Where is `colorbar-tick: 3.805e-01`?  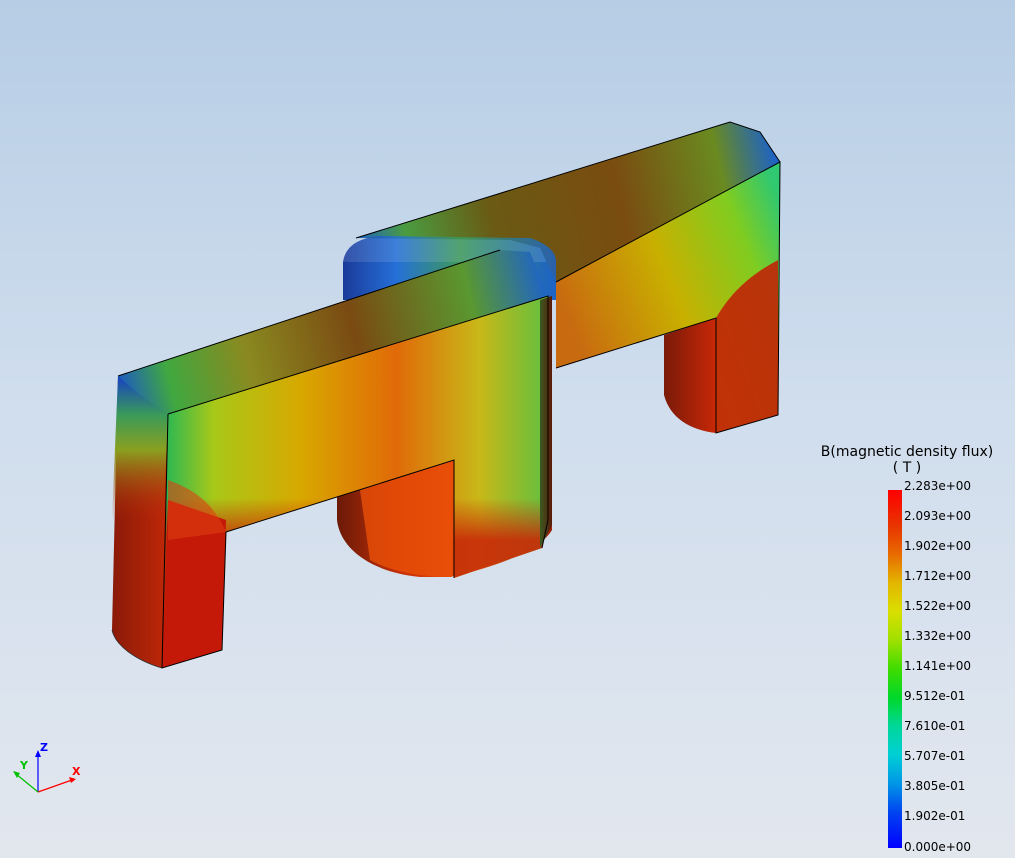 colorbar-tick: 3.805e-01 is located at coordinates (935, 786).